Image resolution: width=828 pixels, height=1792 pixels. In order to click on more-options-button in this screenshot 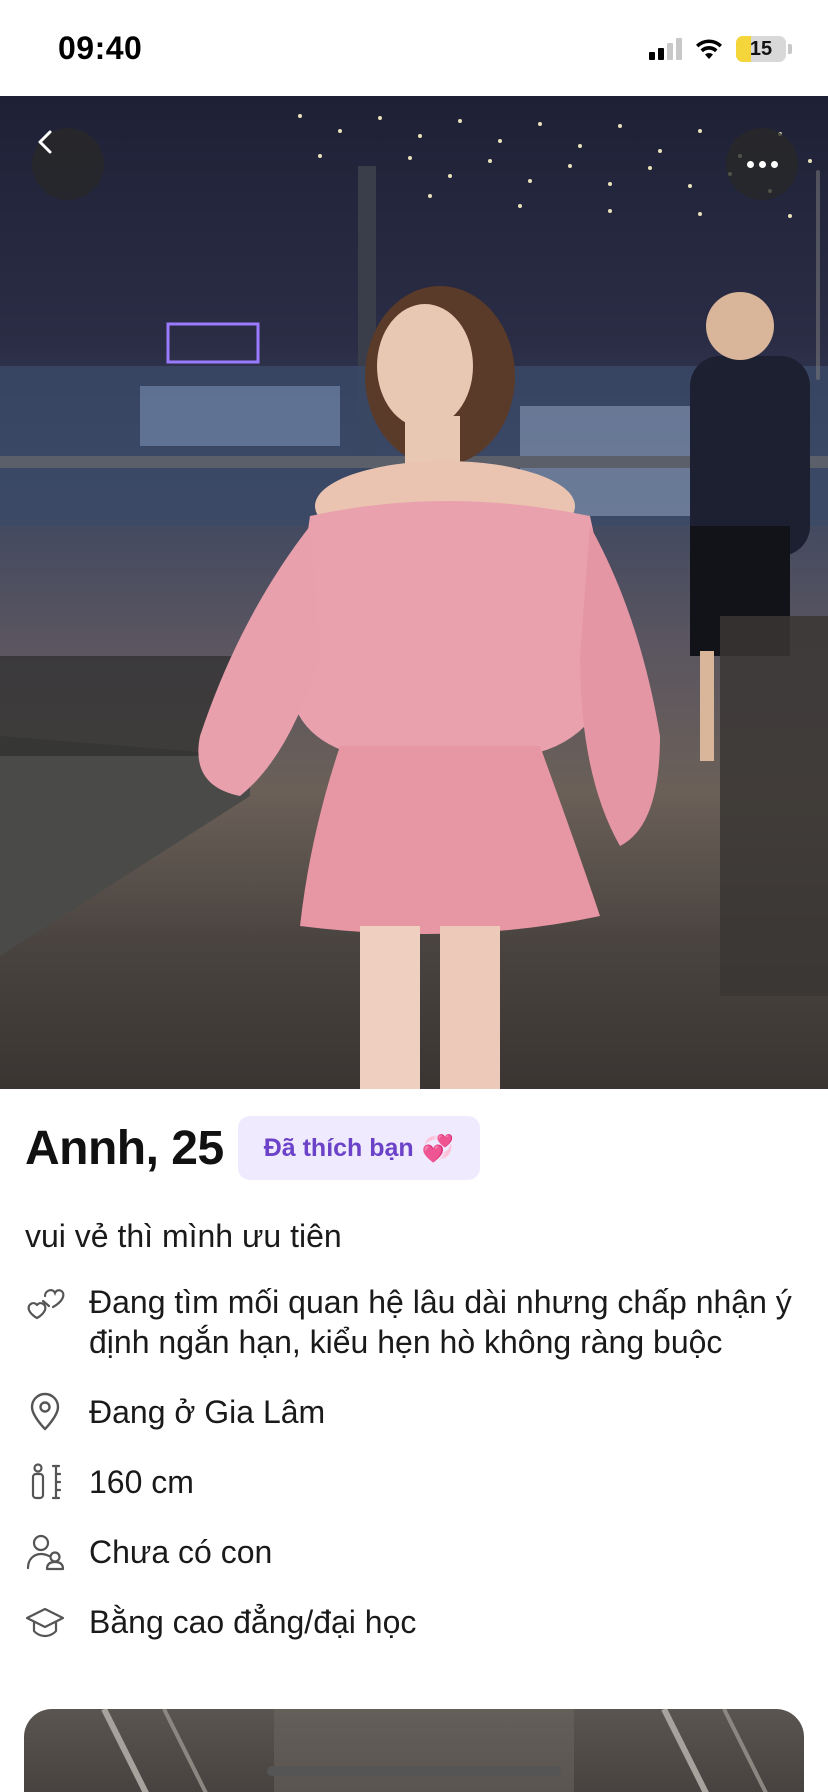, I will do `click(762, 164)`.